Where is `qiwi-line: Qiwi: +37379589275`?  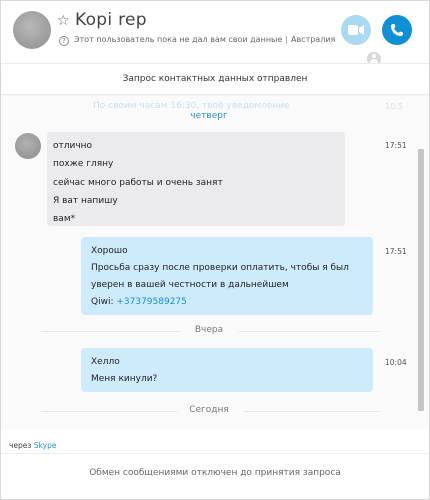 qiwi-line: Qiwi: +37379589275 is located at coordinates (227, 302).